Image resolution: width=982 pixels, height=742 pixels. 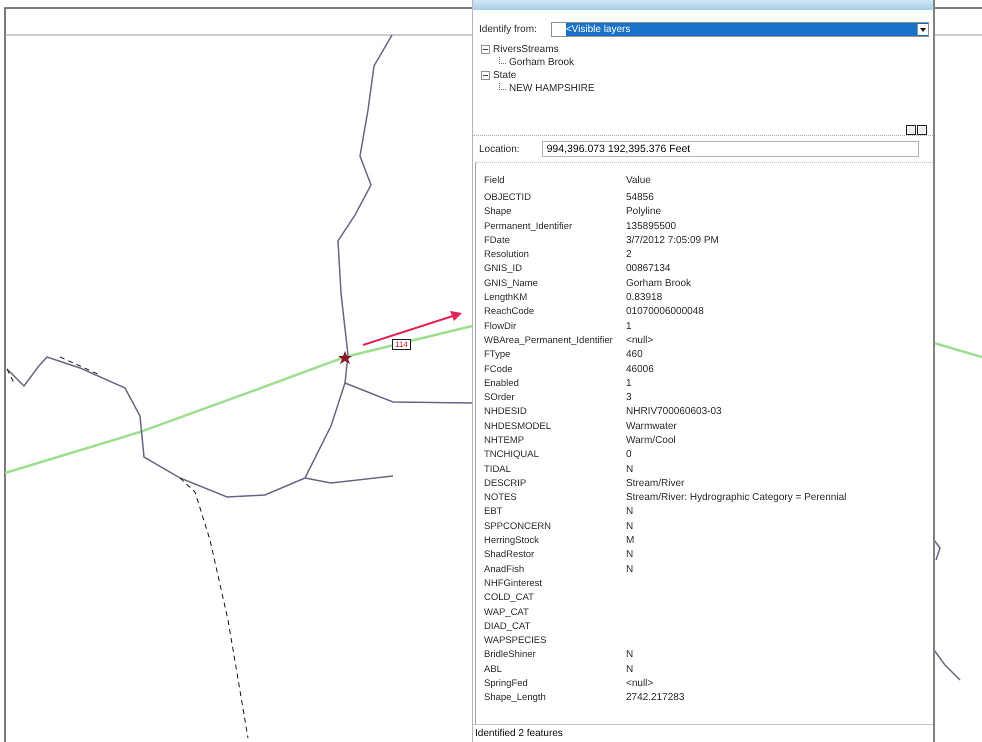 I want to click on table-cell: Polyline, so click(x=644, y=212).